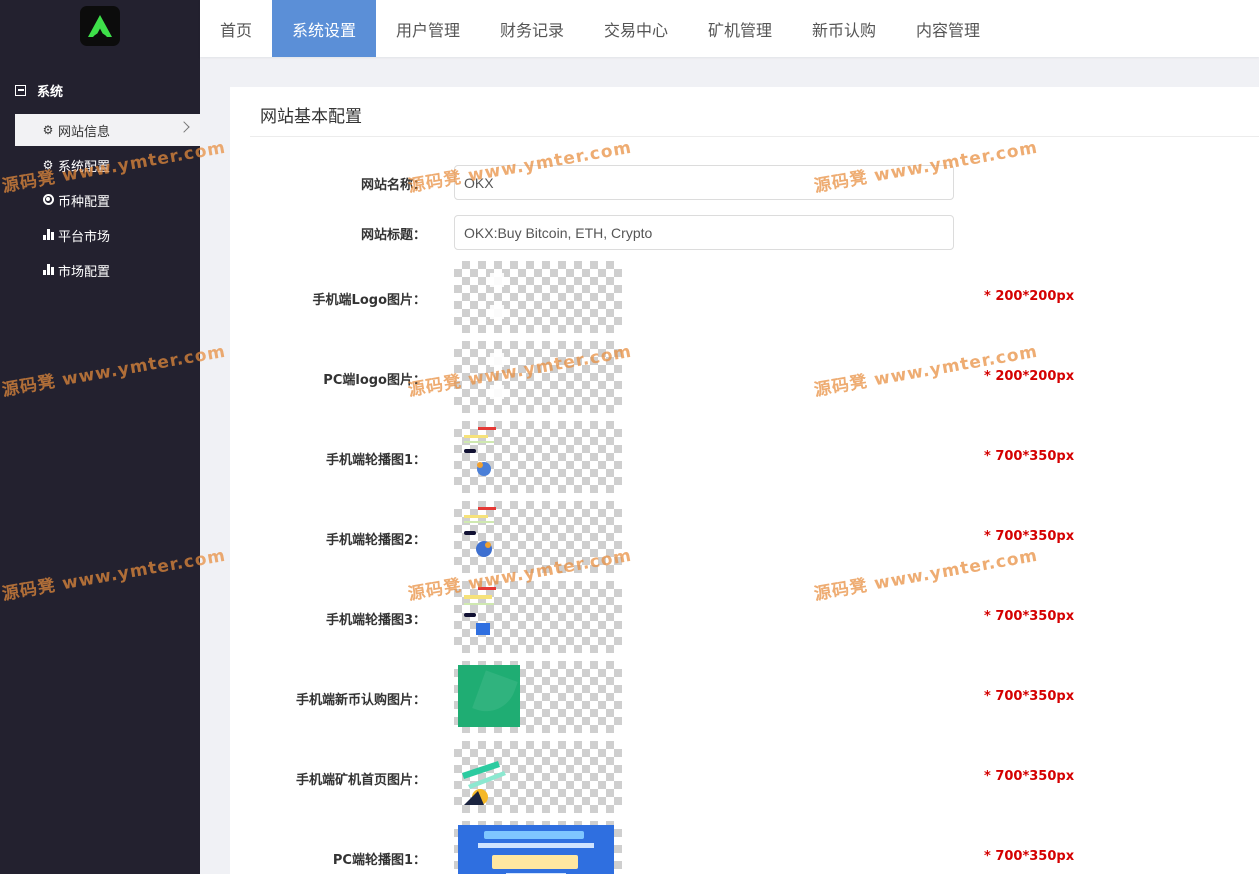 The width and height of the screenshot is (1259, 874). I want to click on target-icon, so click(48, 200).